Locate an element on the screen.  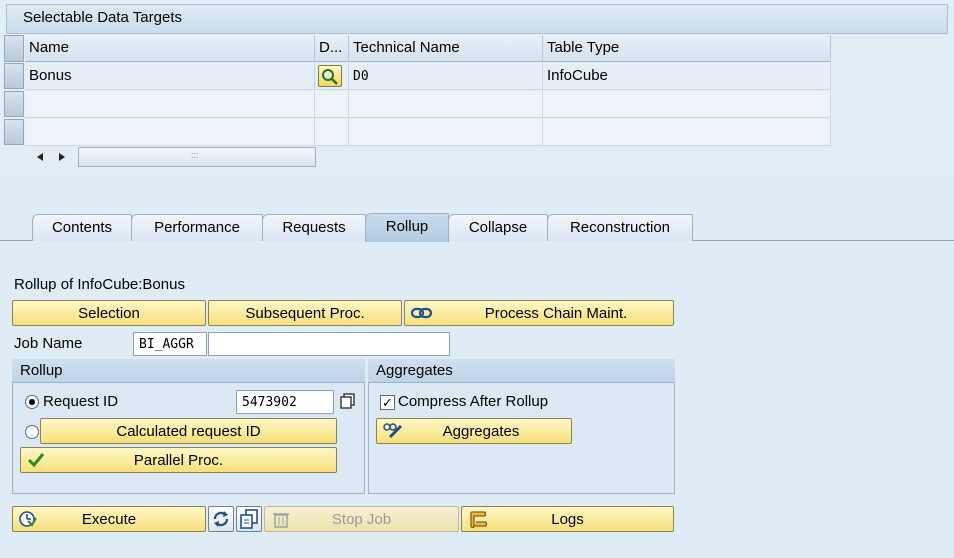
cell-table-type: InfoCube is located at coordinates (687, 76).